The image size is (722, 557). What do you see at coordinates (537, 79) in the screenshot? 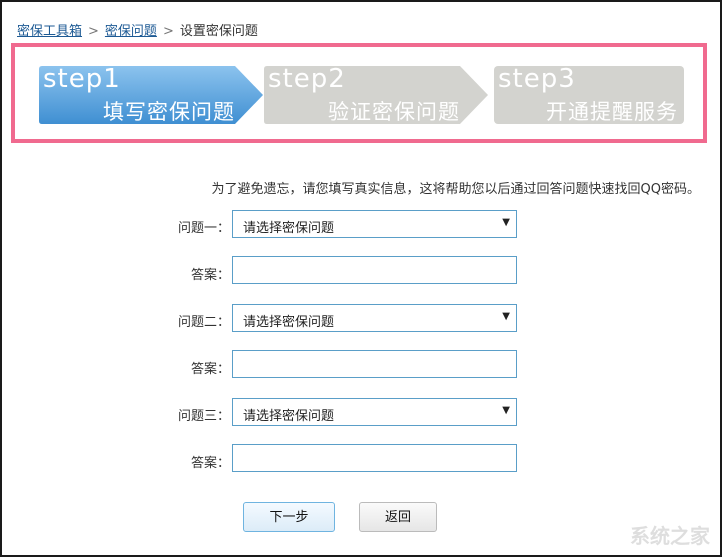
I see `step-number: step3` at bounding box center [537, 79].